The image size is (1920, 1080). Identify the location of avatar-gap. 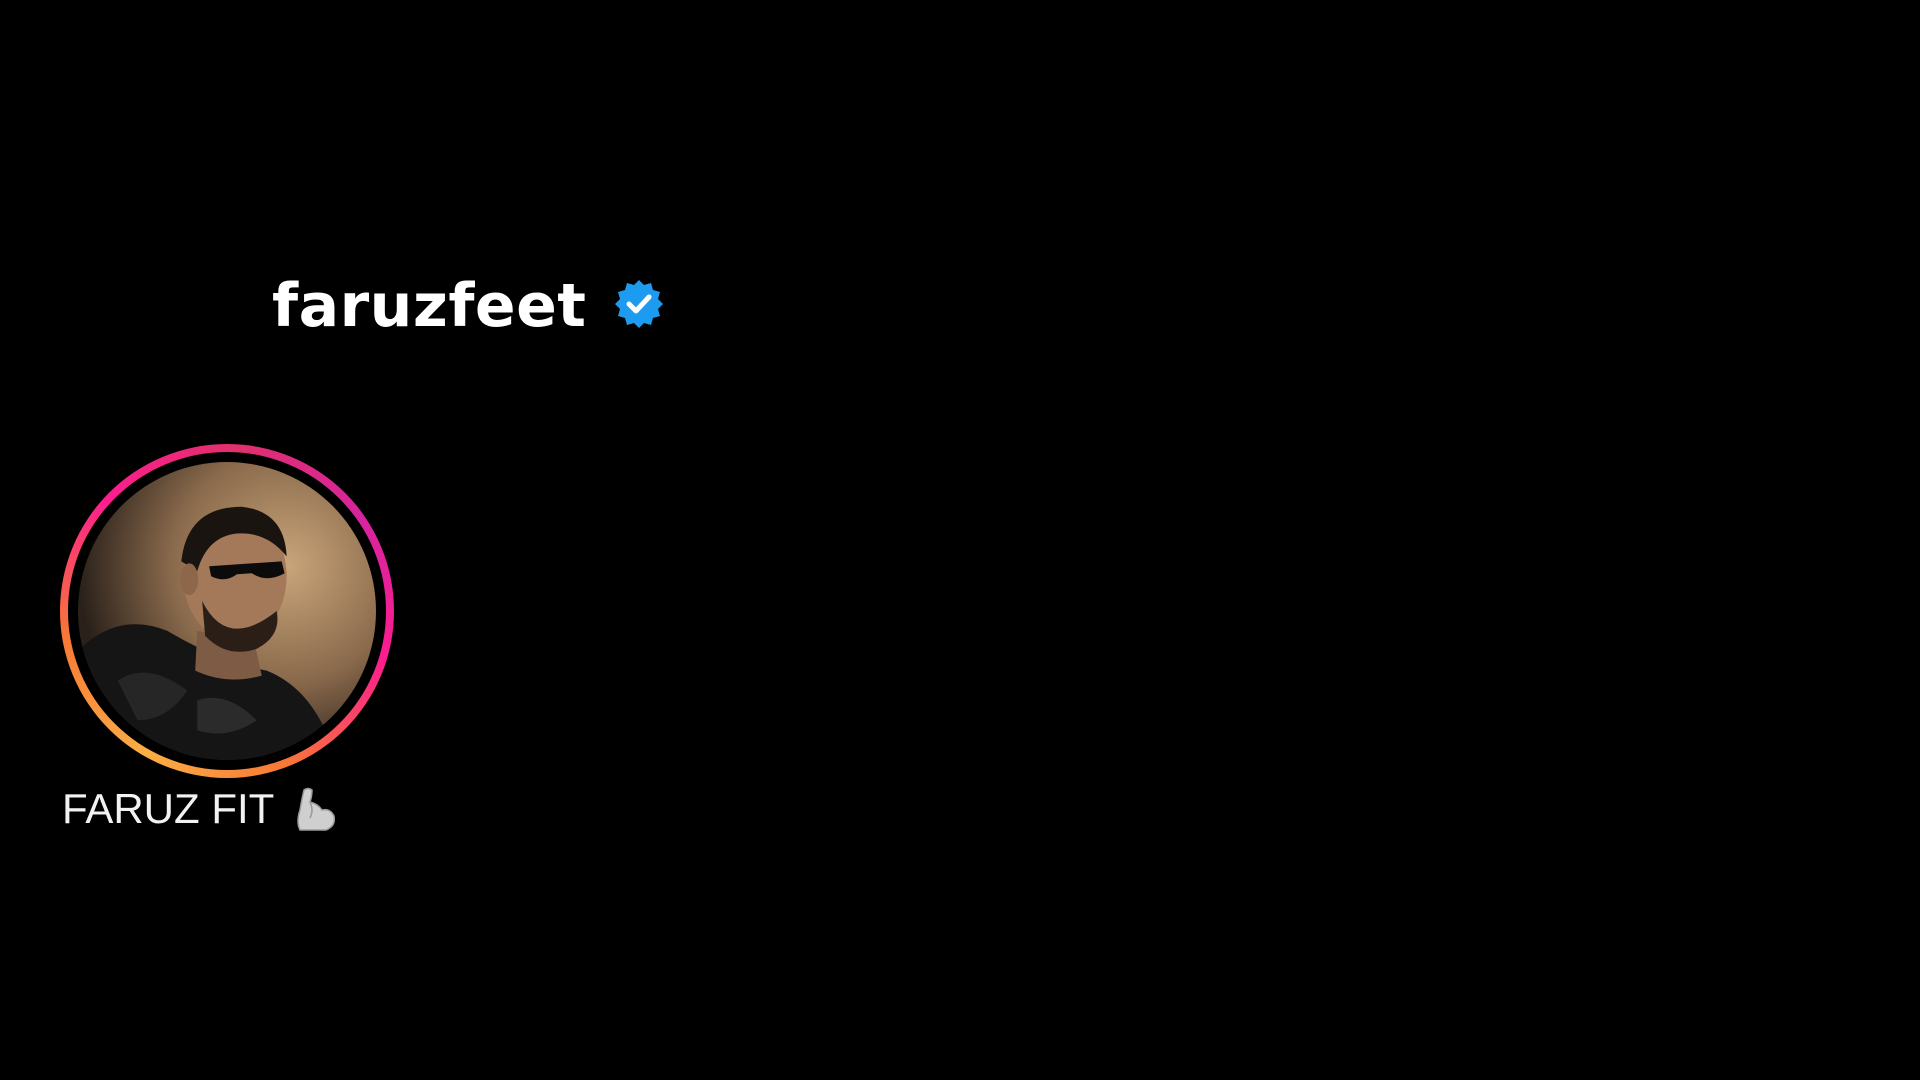
(227, 611).